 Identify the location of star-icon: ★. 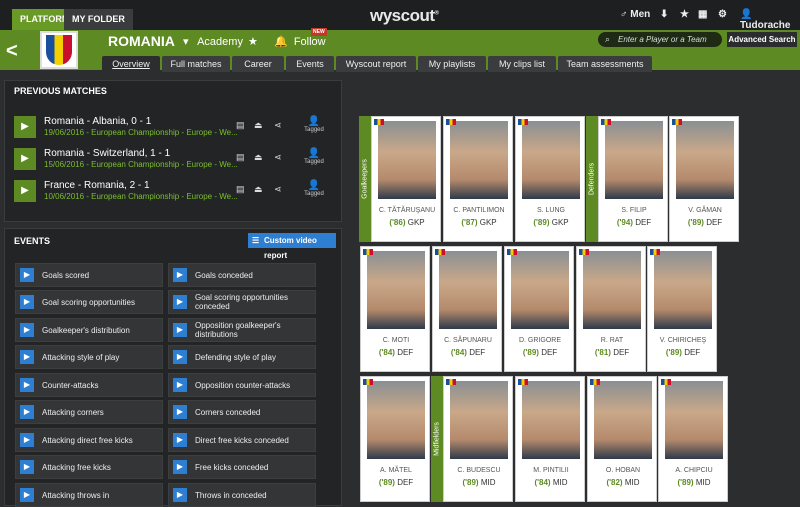
(684, 14).